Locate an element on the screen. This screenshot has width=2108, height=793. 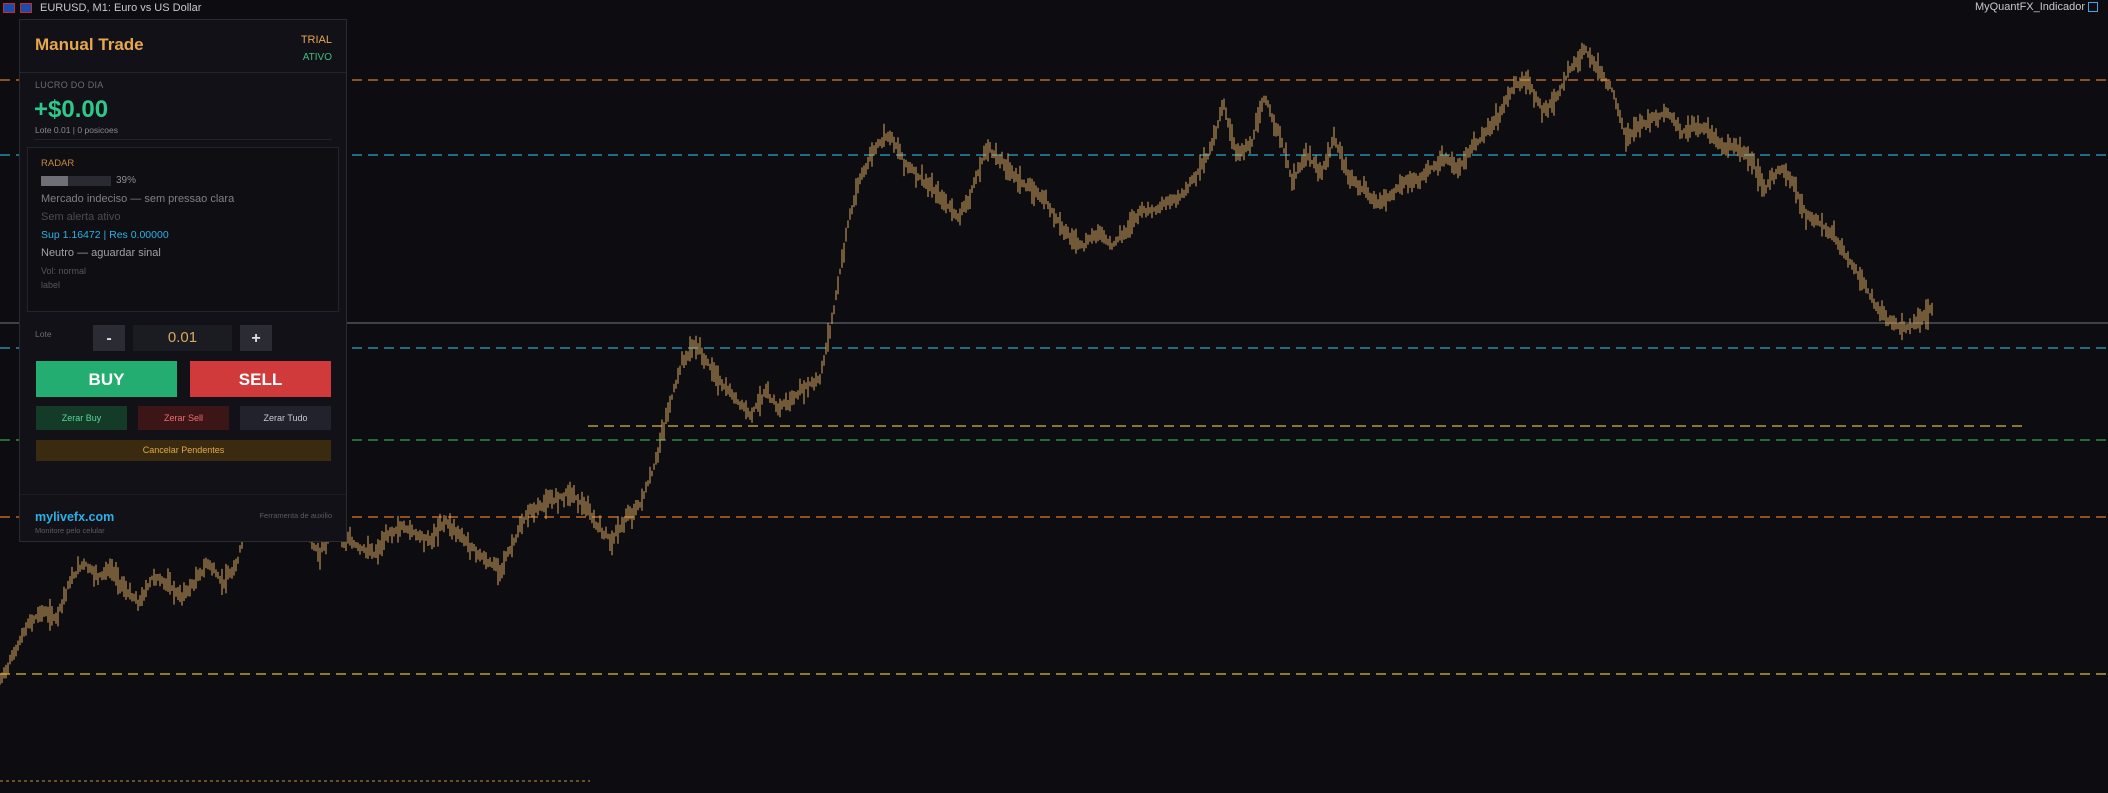
radar-extra: label is located at coordinates (51, 285).